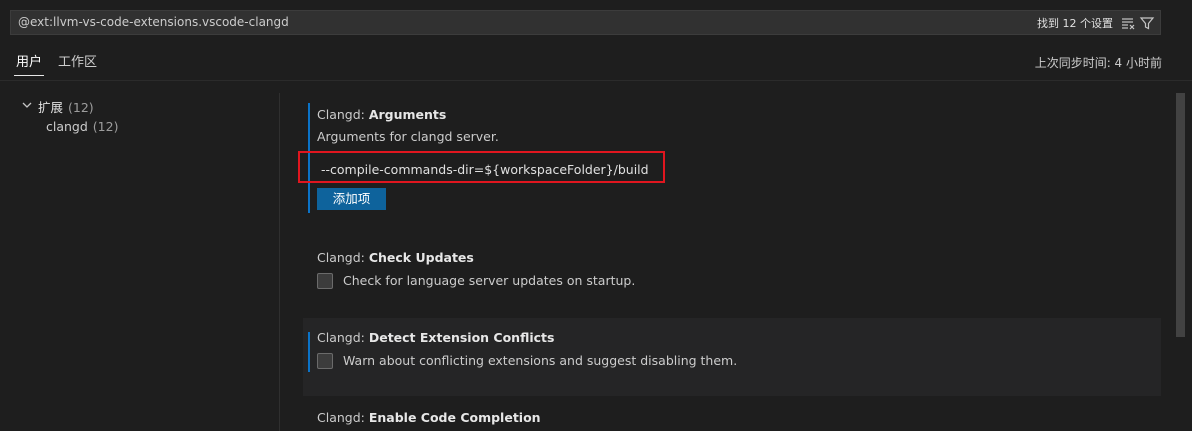 The image size is (1192, 431). Describe the element at coordinates (1098, 63) in the screenshot. I see `sync-status: 上次同步时间: 4 小时前` at that location.